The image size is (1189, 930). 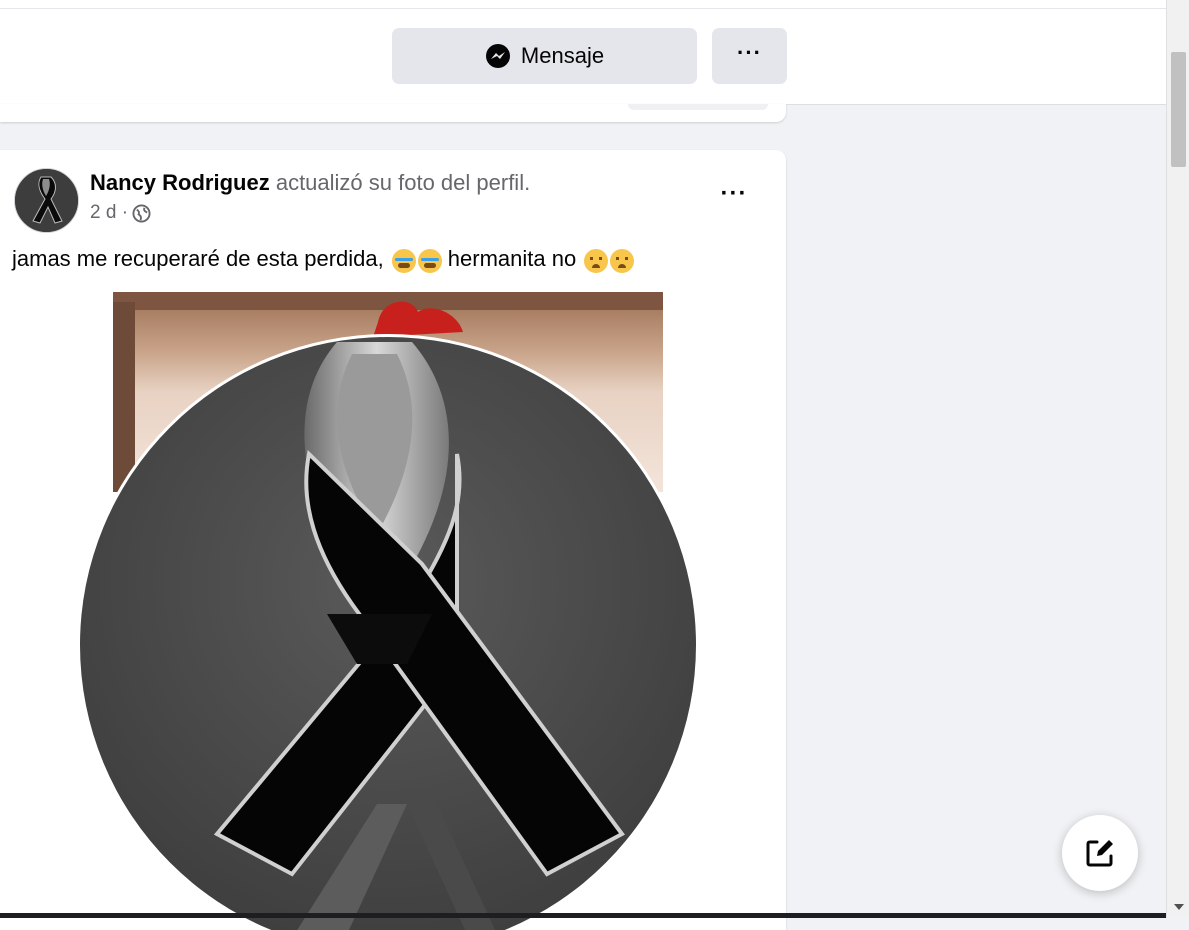 I want to click on author-name: Nancy Rodriguez, so click(x=180, y=182).